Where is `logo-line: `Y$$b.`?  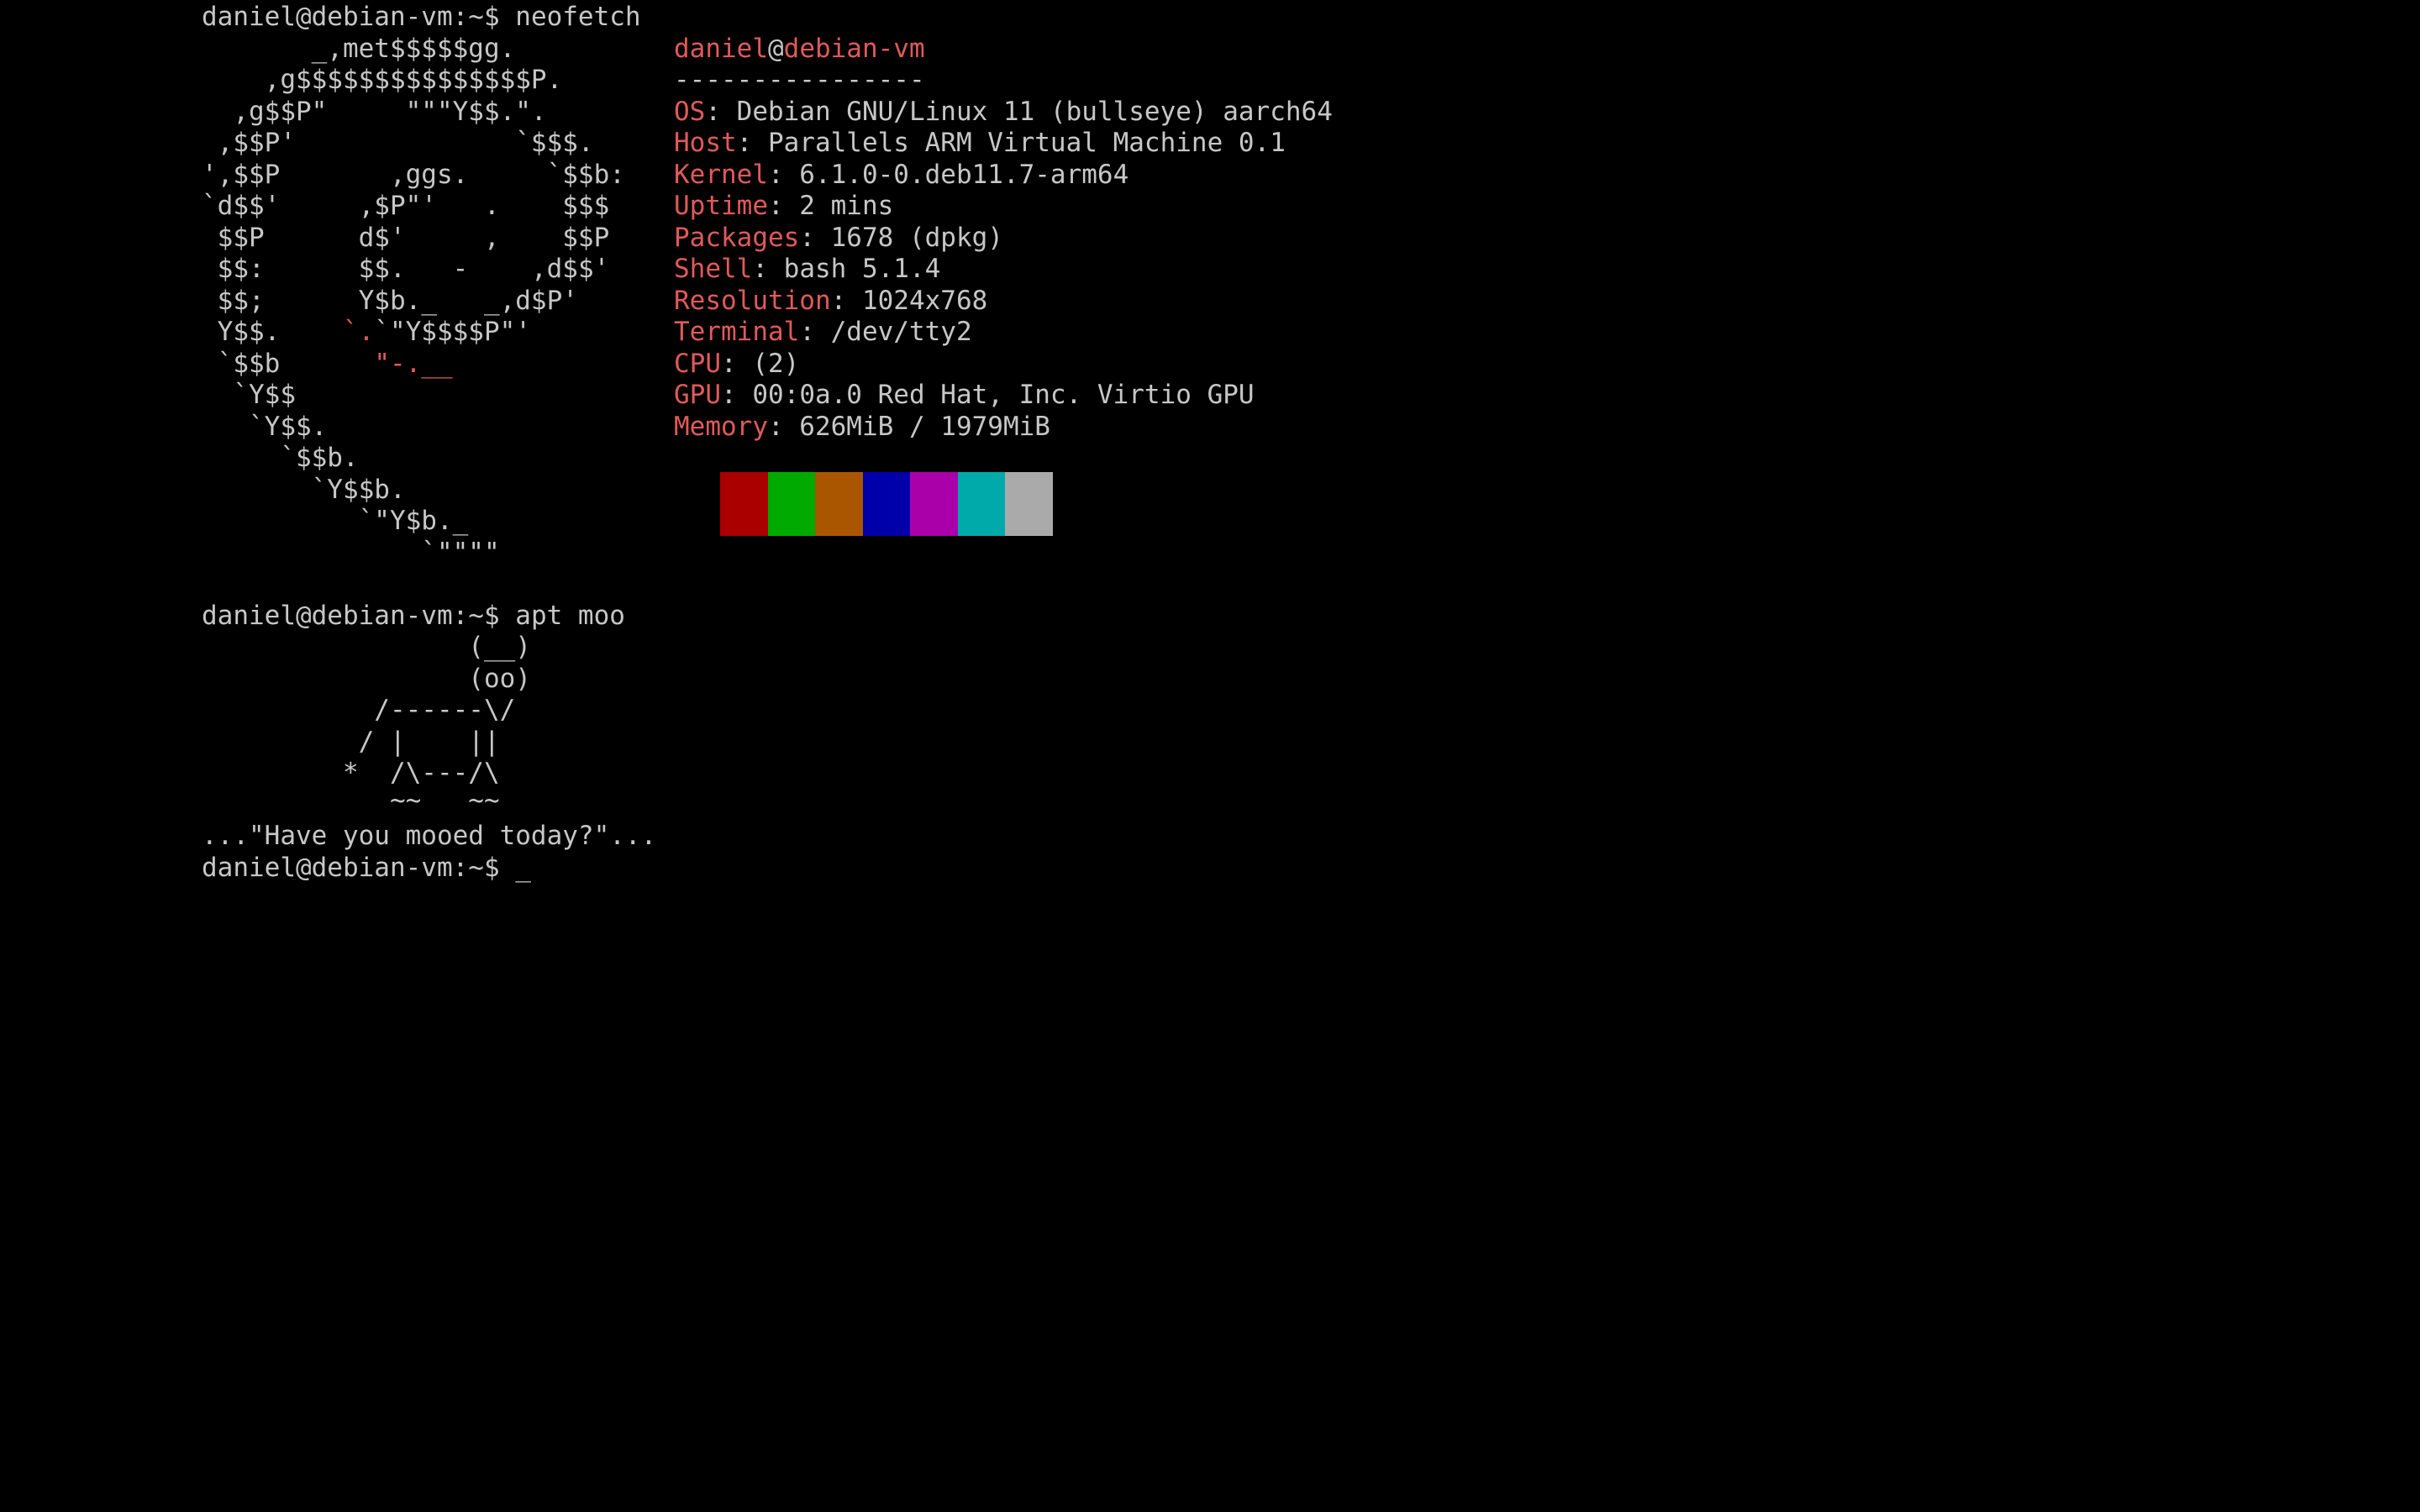 logo-line: `Y$$b. is located at coordinates (304, 490).